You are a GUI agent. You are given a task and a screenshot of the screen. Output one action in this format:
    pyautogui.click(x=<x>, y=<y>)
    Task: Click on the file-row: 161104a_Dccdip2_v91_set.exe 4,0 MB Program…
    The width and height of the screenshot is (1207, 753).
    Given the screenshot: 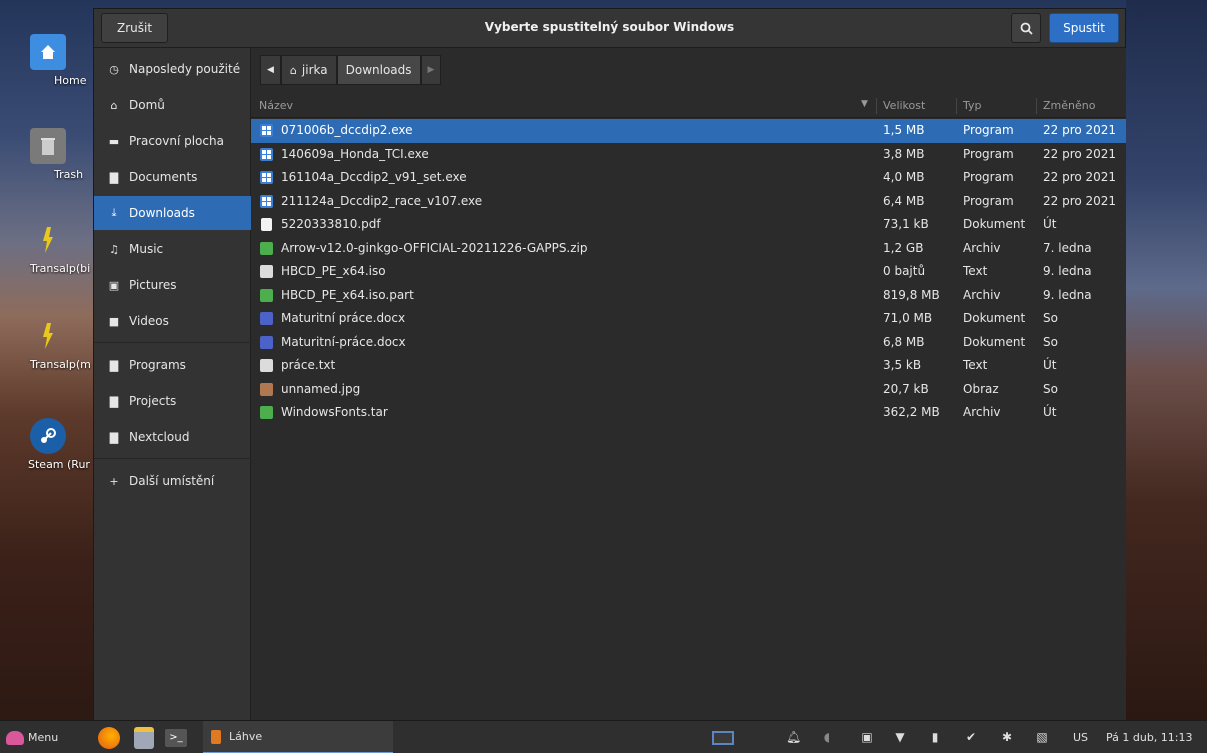 What is the action you would take?
    pyautogui.click(x=688, y=178)
    